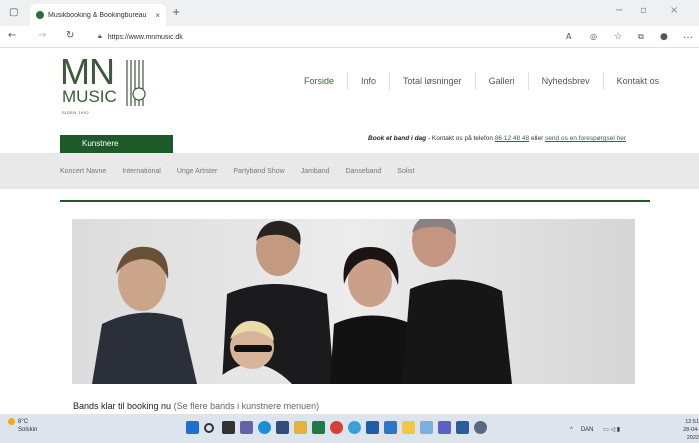 The width and height of the screenshot is (699, 443). What do you see at coordinates (23, 422) in the screenshot?
I see `weather-temp: 8°C` at bounding box center [23, 422].